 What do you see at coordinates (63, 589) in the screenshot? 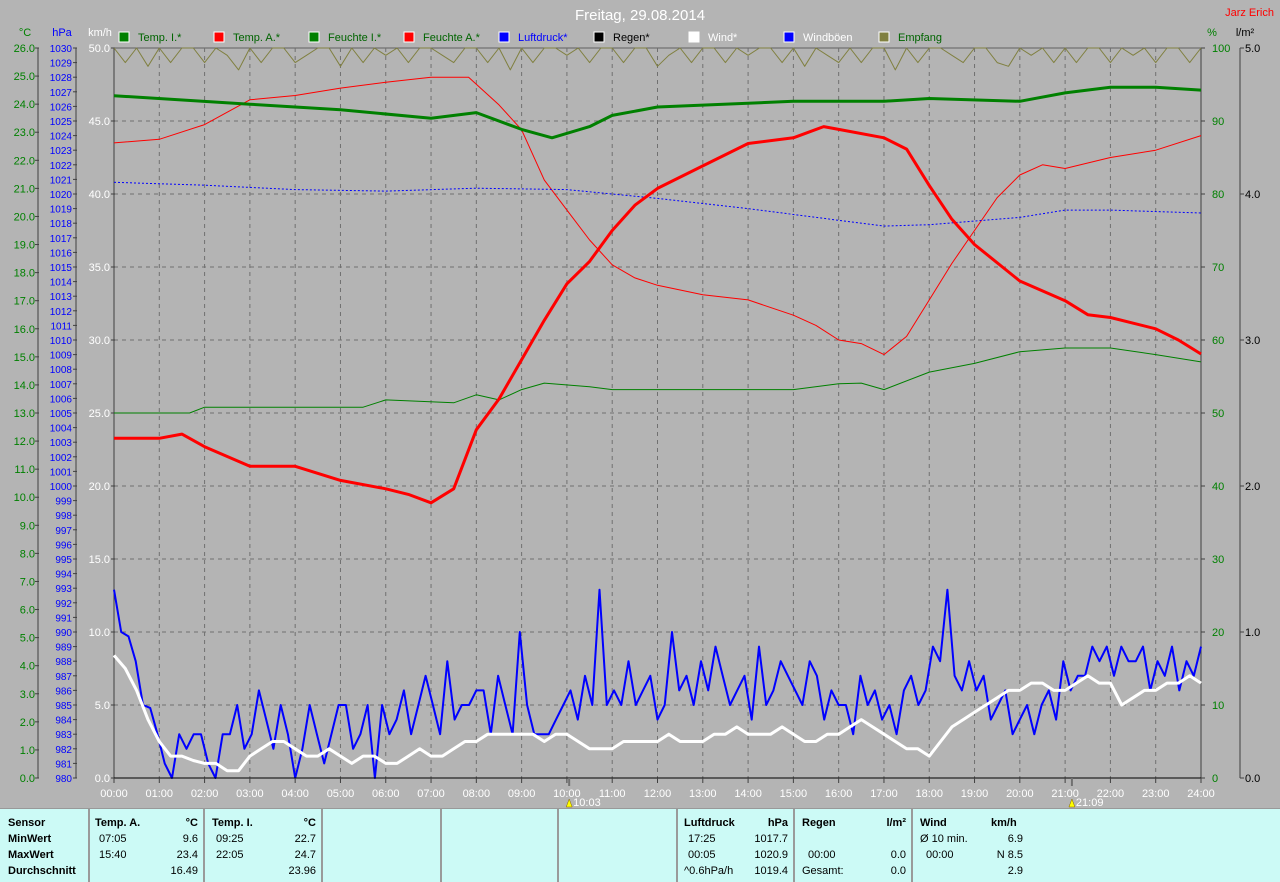
I see `axis-tick-label: 993` at bounding box center [63, 589].